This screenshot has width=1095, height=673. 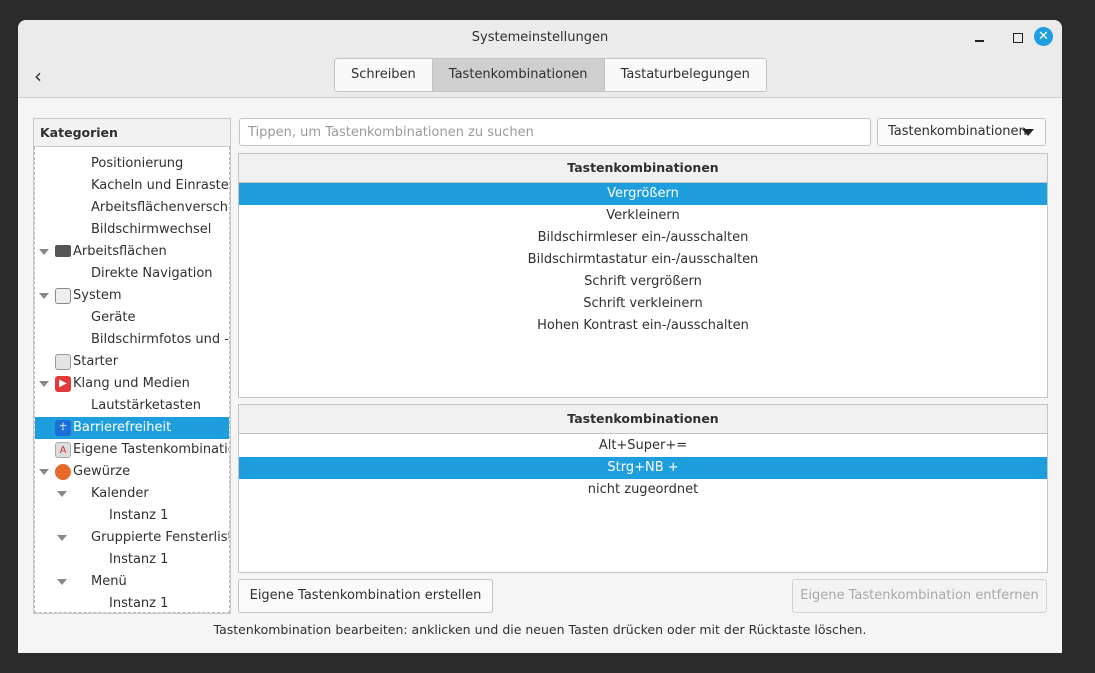 I want to click on sidebar-item-label: Geräte, so click(x=113, y=317).